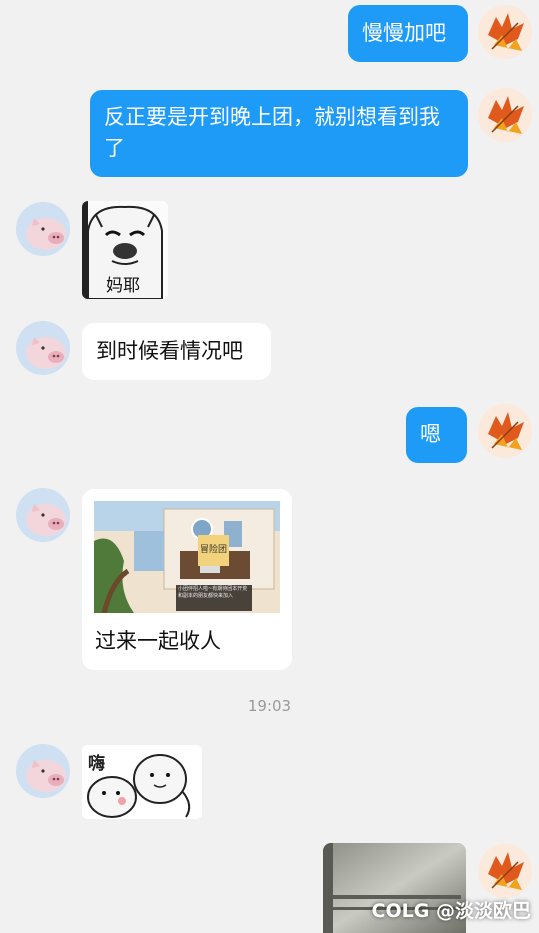 This screenshot has height=933, width=539. I want to click on watermark-logo: COLG, so click(400, 911).